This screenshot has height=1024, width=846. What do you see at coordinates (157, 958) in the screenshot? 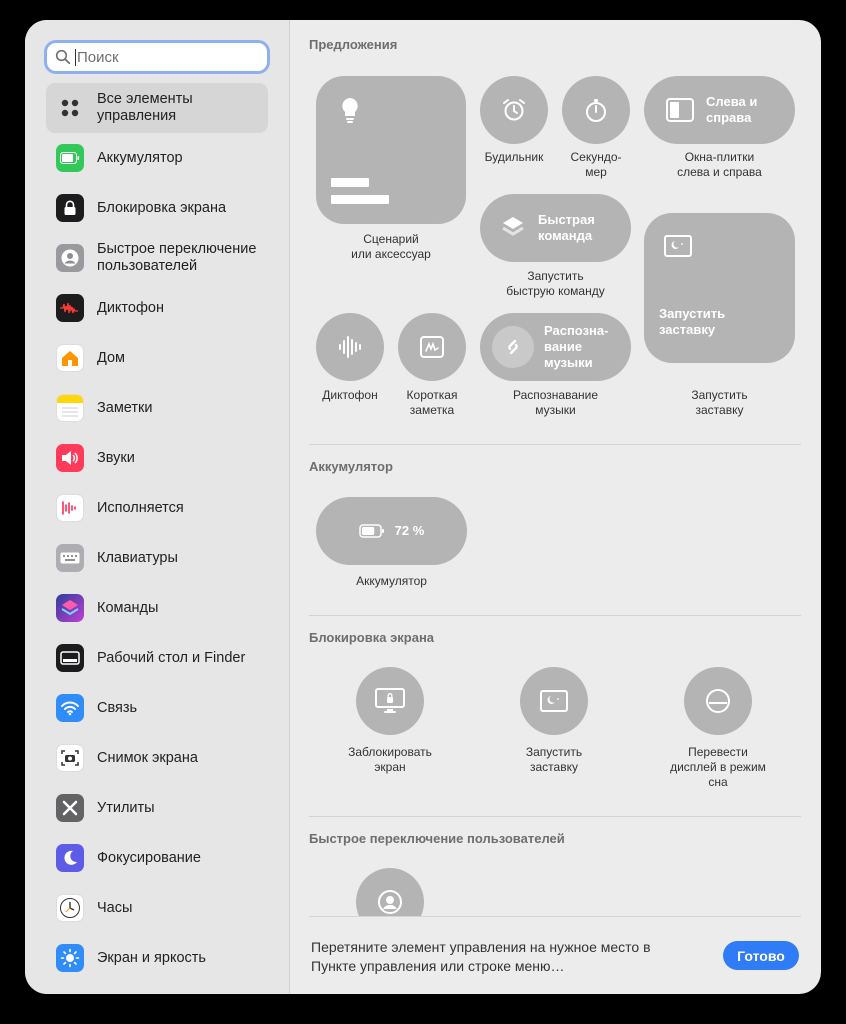
I see `sidebar-item-display-brightness: Экран и яркость` at bounding box center [157, 958].